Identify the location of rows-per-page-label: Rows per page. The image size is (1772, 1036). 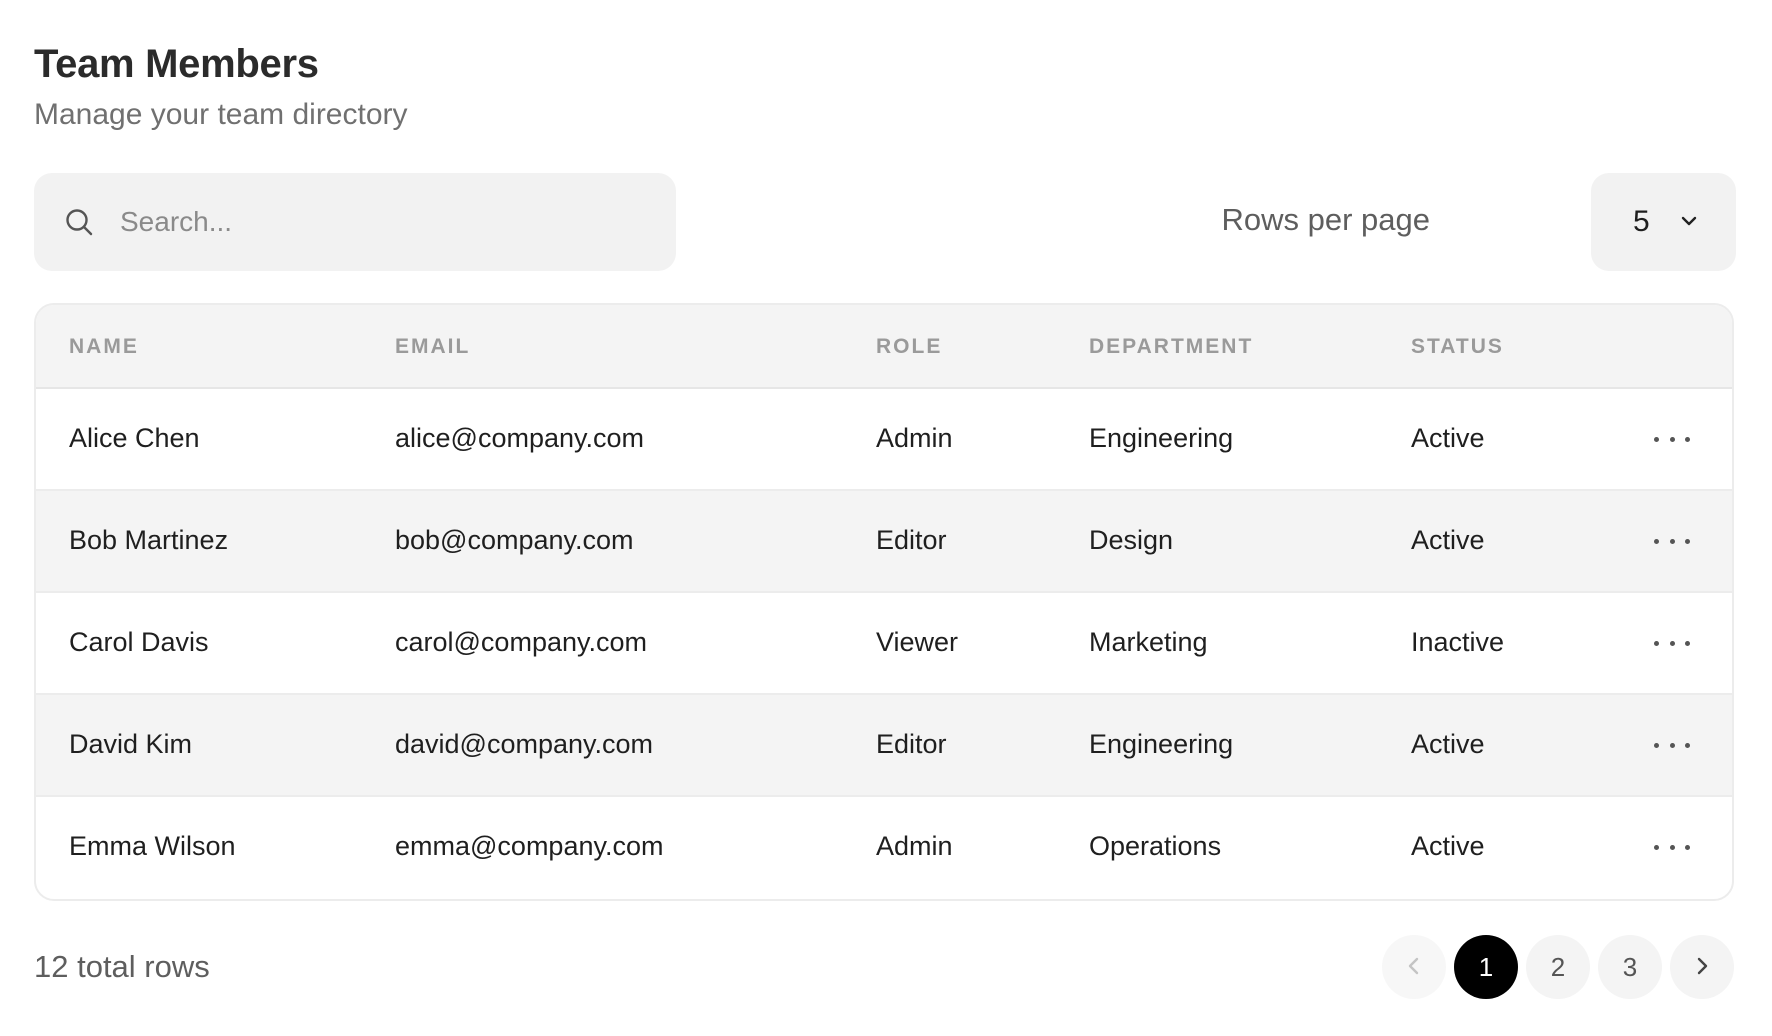
(1325, 219).